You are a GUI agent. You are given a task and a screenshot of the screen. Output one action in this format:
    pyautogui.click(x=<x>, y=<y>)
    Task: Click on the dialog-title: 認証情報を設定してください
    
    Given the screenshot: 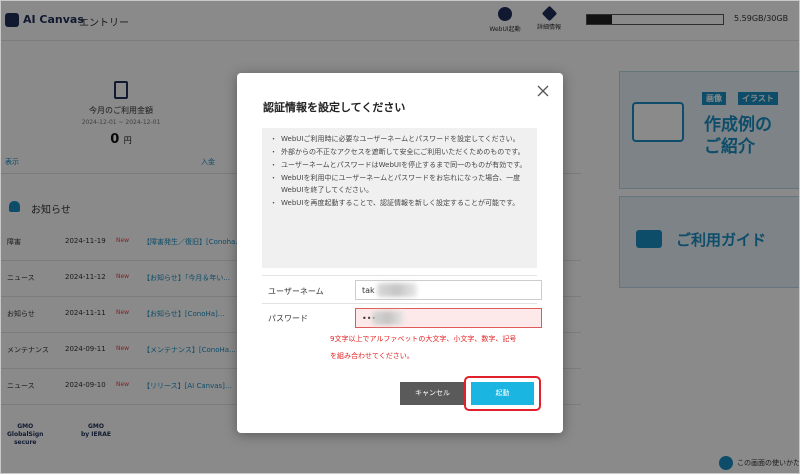 What is the action you would take?
    pyautogui.click(x=334, y=107)
    